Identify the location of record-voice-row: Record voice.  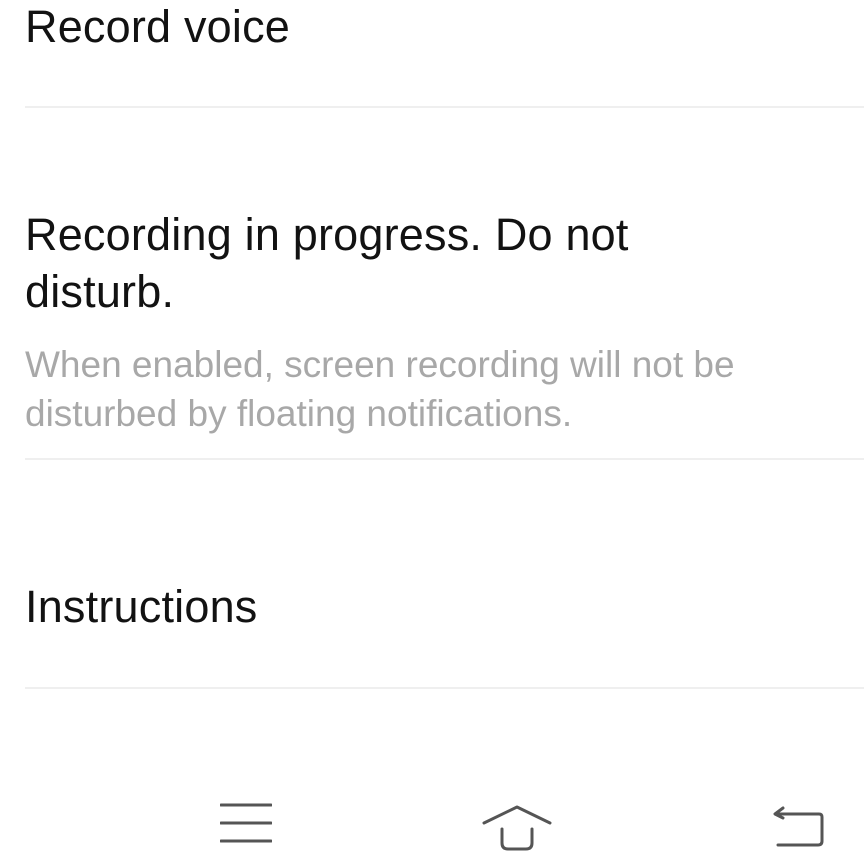
(432, 54).